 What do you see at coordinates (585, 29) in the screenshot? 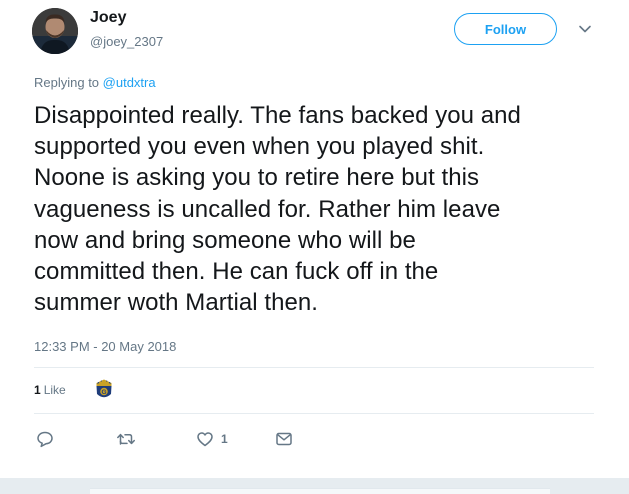
I see `chevron-down-icon` at bounding box center [585, 29].